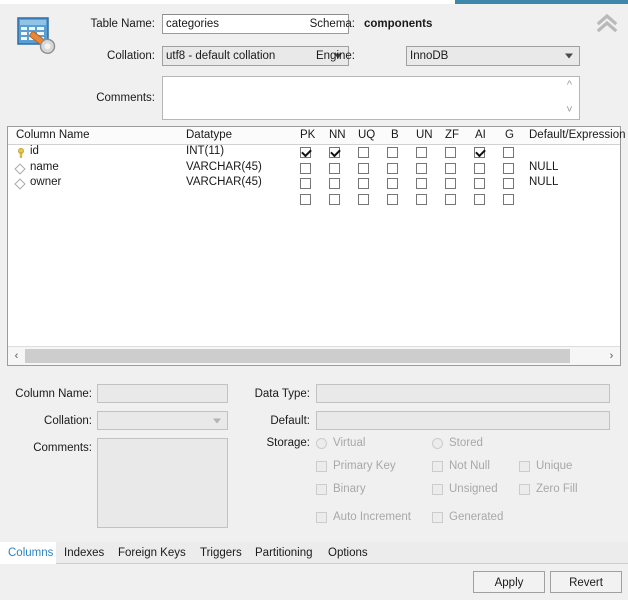 This screenshot has height=600, width=628. I want to click on detail-column-name-label: Column Name:, so click(53, 394).